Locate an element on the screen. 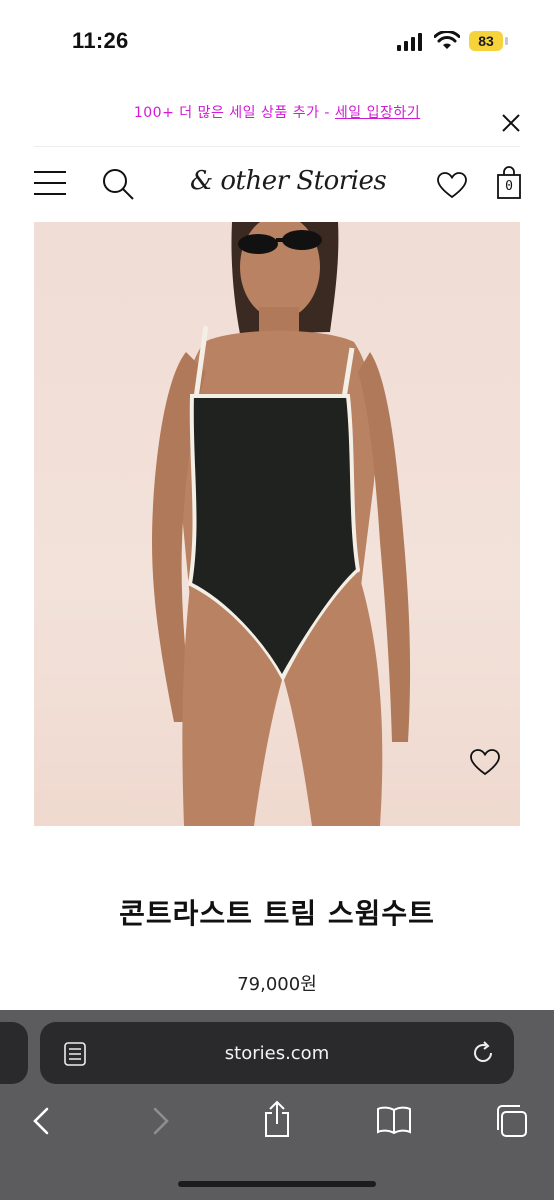 The width and height of the screenshot is (554, 1200). wifi-icon is located at coordinates (447, 40).